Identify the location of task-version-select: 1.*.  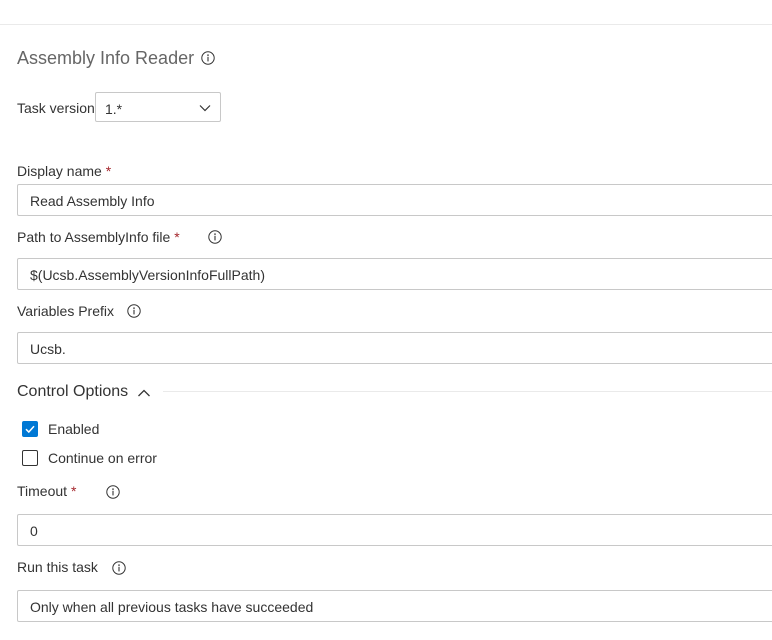
(158, 107).